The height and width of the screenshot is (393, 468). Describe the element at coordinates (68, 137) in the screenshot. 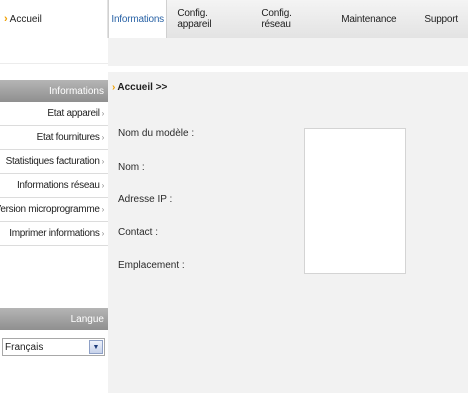

I see `sidebar-item-label: Etat fournitures` at that location.